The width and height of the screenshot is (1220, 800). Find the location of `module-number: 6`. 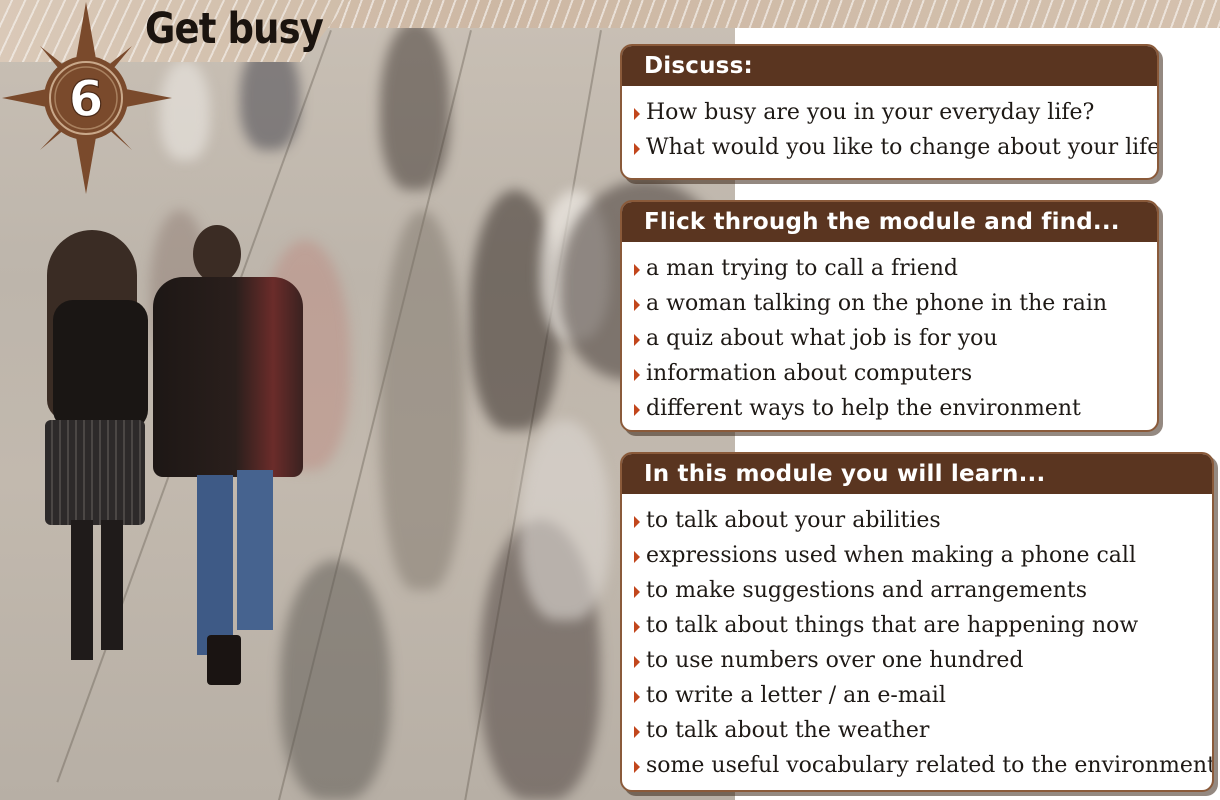

module-number: 6 is located at coordinates (86, 99).